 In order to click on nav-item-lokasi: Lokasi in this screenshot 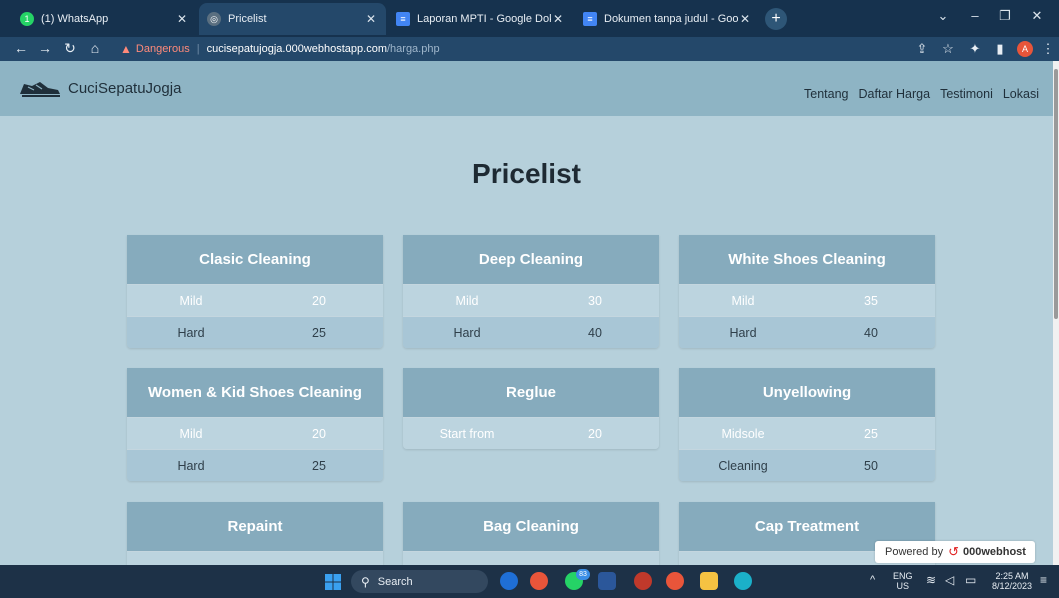, I will do `click(1021, 94)`.